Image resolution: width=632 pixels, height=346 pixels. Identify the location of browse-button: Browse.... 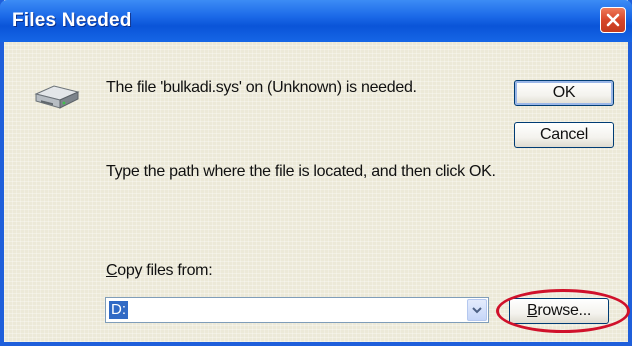
(559, 311).